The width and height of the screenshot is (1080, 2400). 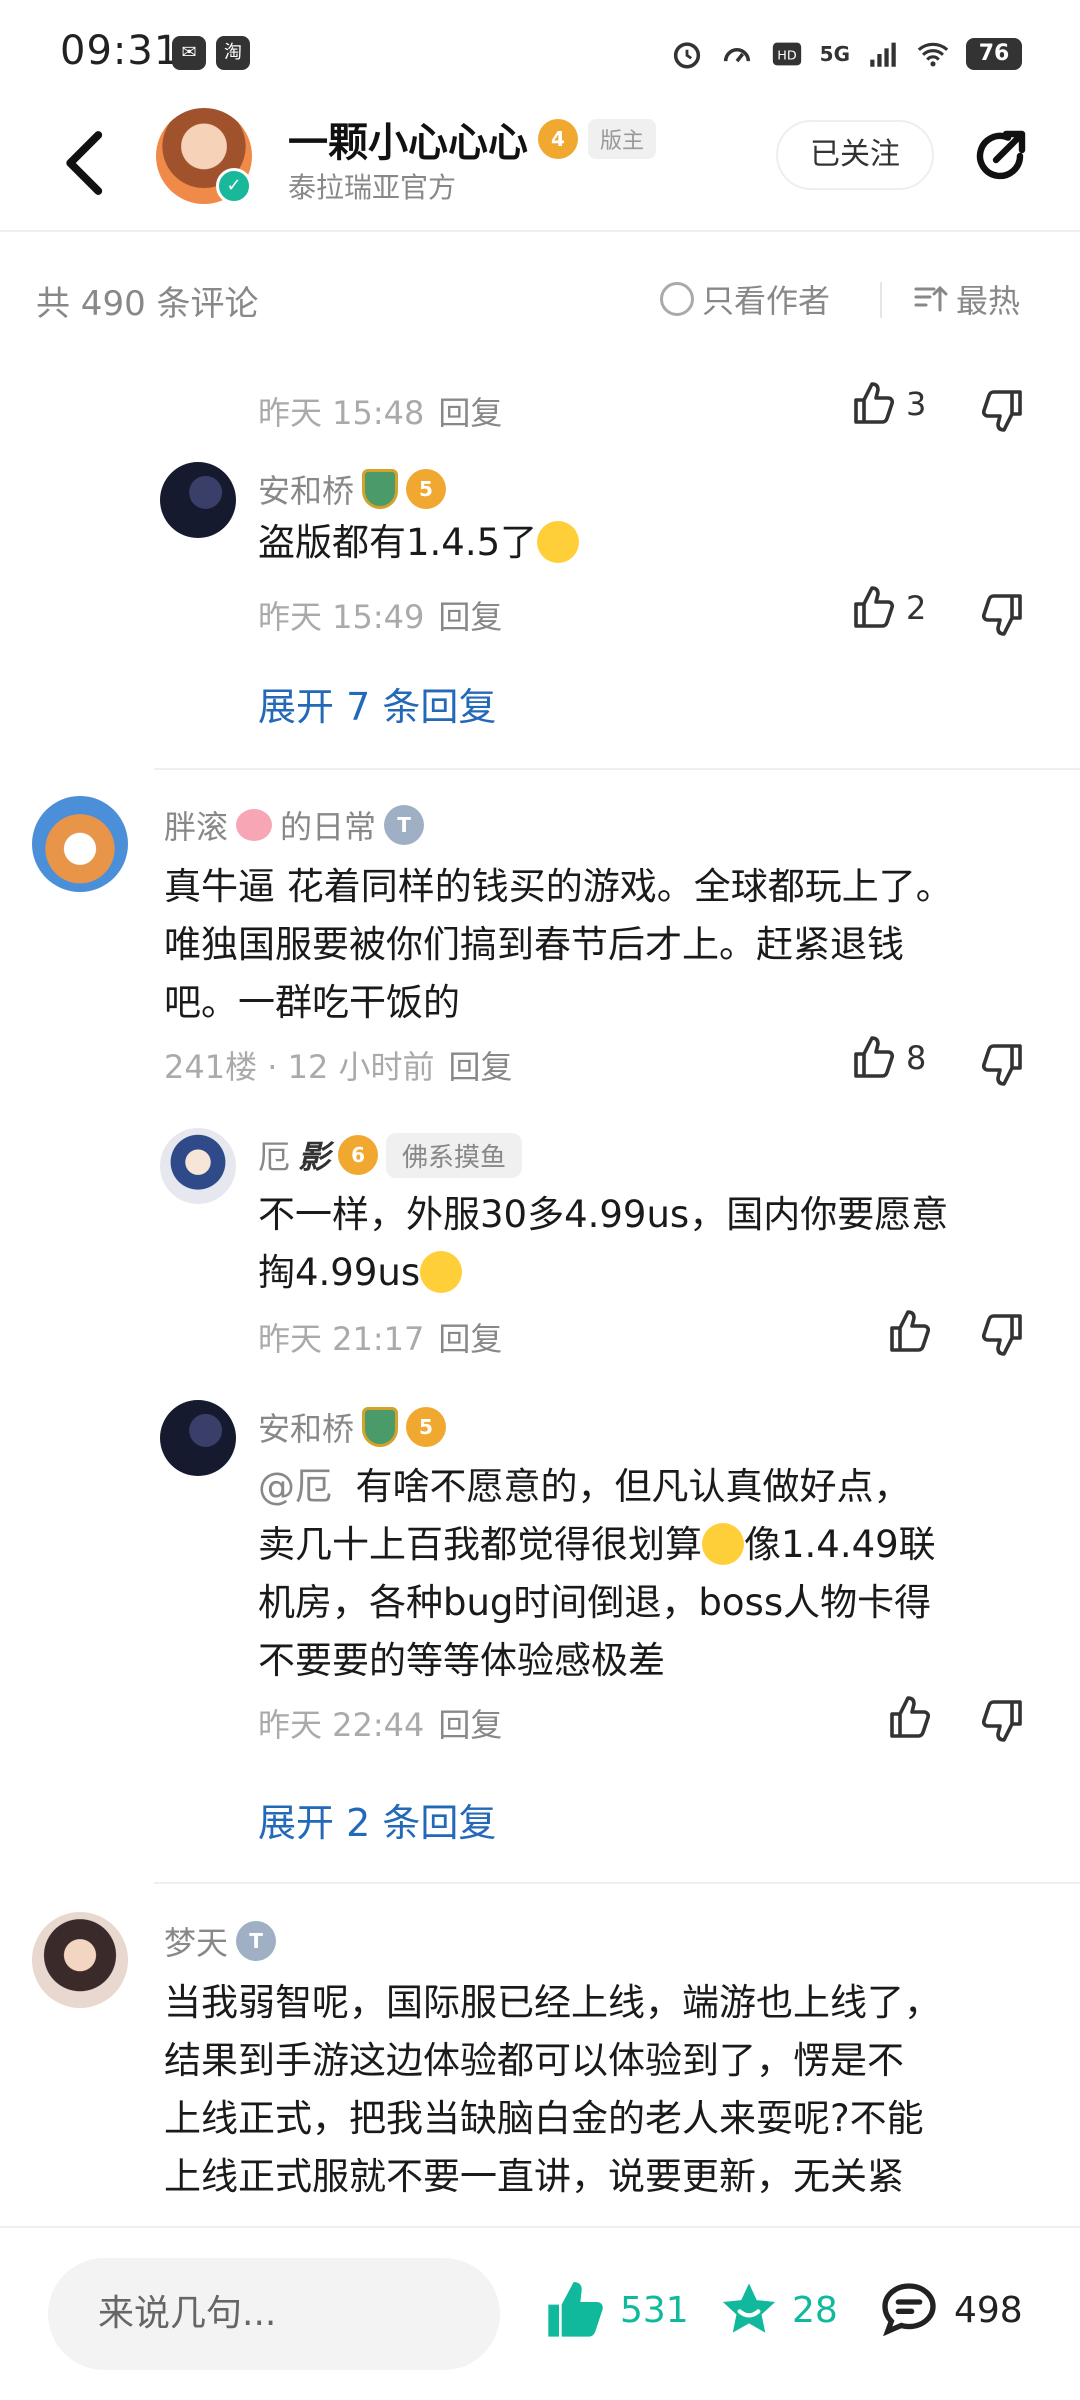 I want to click on comment-count-bar: 共 490 条评论 只看作者 最热, so click(x=540, y=300).